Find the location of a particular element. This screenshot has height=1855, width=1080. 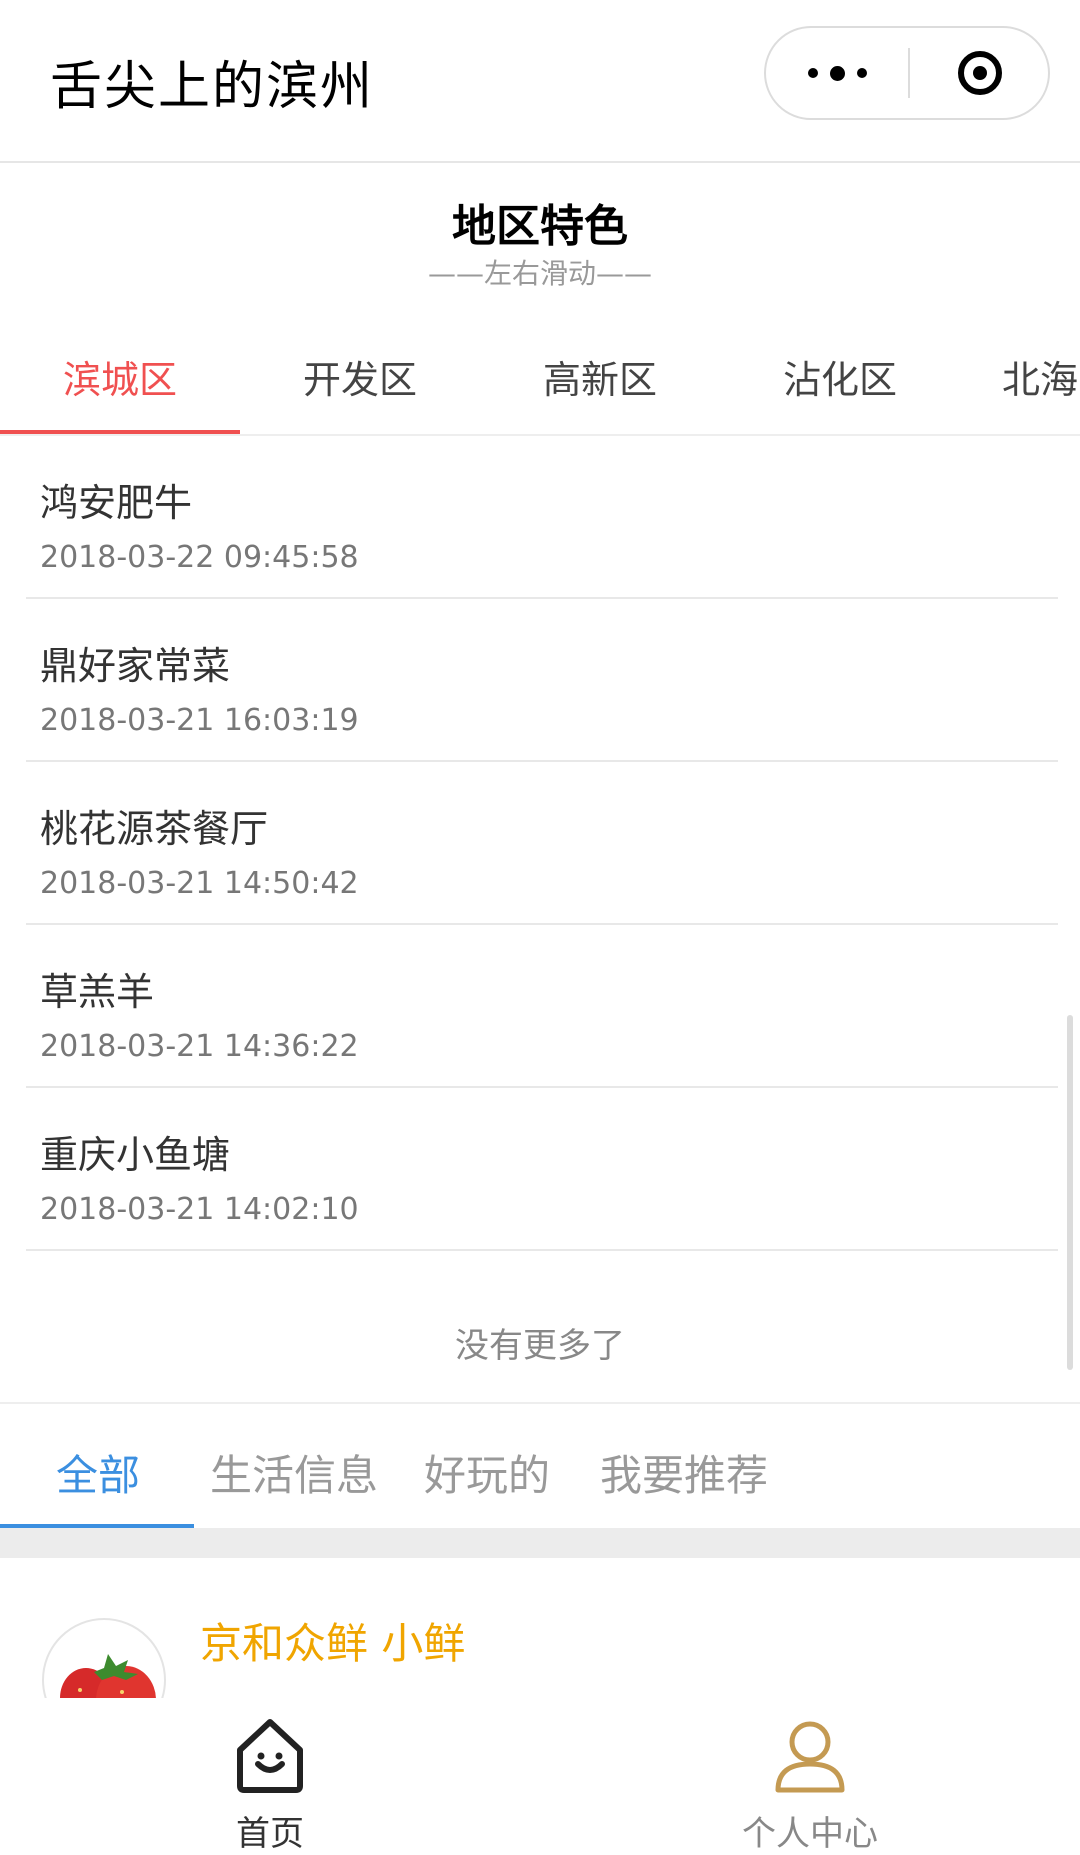

category-tabs: 全部 生活信息 好玩的 我要推荐 is located at coordinates (540, 1465).